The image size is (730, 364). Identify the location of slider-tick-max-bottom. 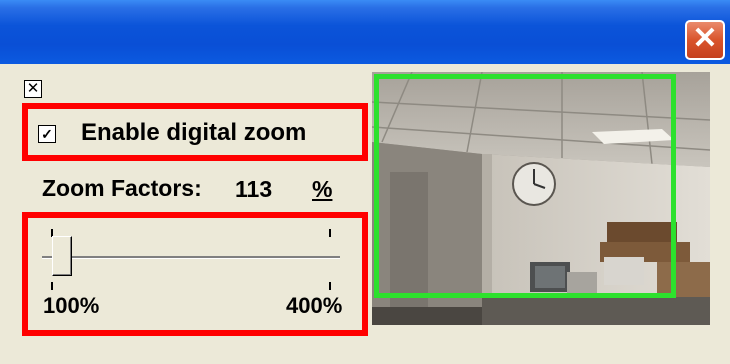
(330, 286).